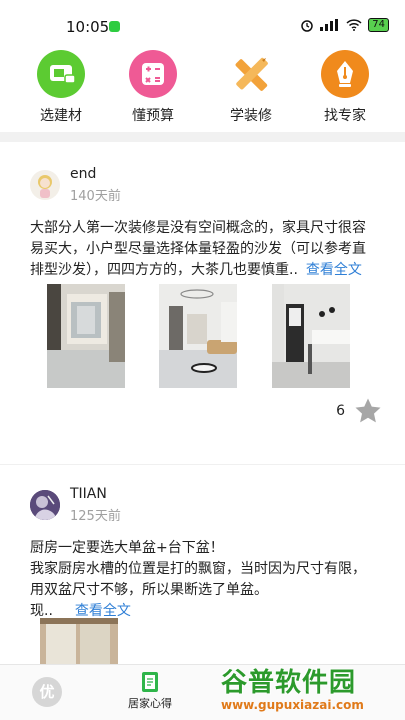 The image size is (405, 720). What do you see at coordinates (61, 74) in the screenshot?
I see `materials-icon` at bounding box center [61, 74].